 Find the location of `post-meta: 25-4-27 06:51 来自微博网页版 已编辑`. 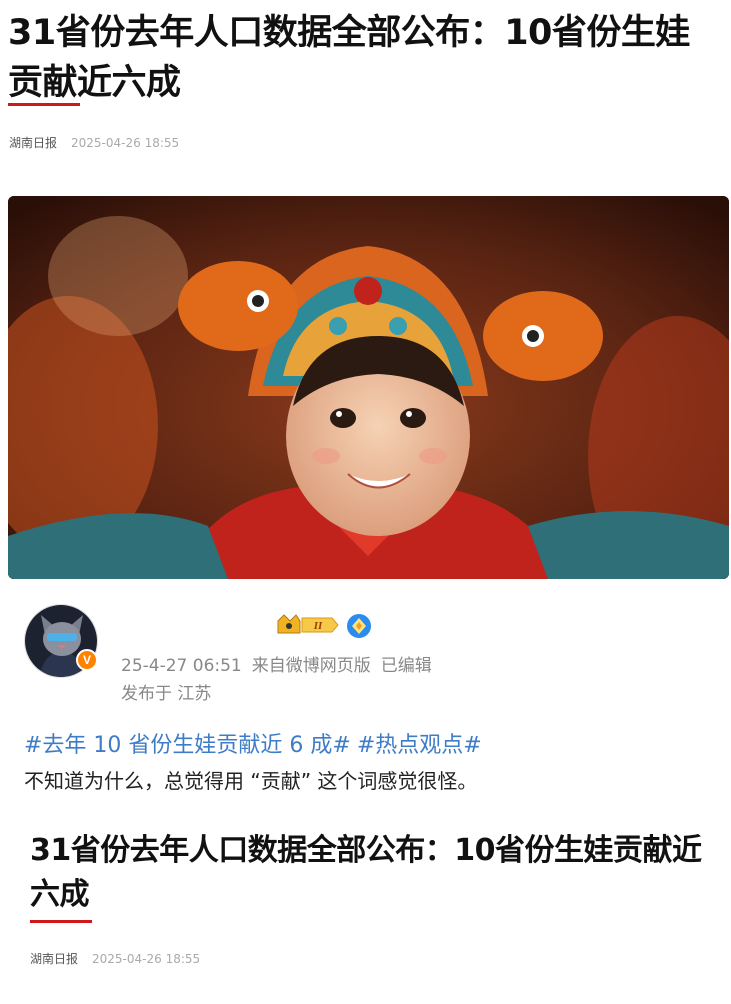

post-meta: 25-4-27 06:51 来自微博网页版 已编辑 is located at coordinates (281, 663).